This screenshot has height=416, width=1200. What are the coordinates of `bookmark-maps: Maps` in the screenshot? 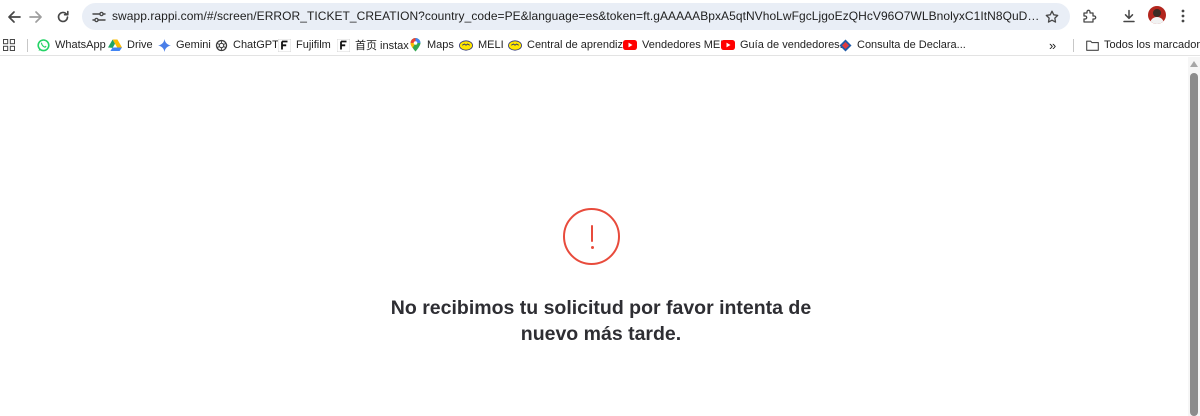 It's located at (431, 45).